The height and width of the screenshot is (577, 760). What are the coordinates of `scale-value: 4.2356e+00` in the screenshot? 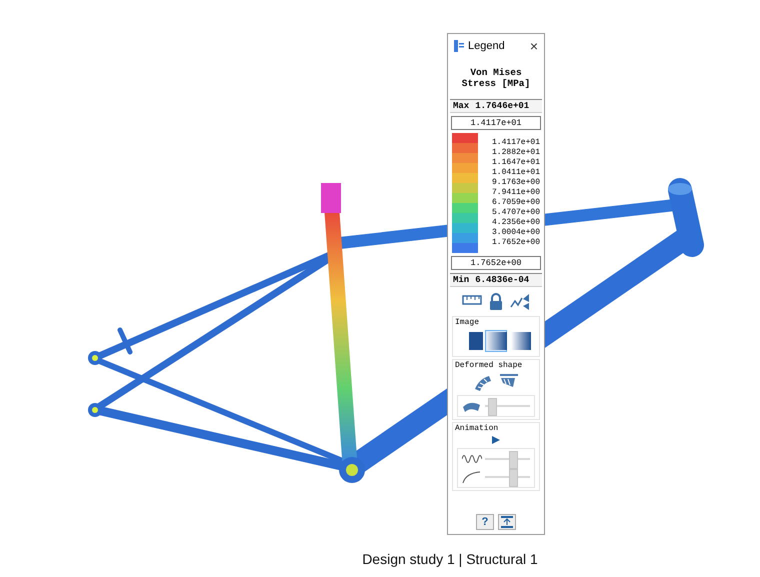 It's located at (516, 223).